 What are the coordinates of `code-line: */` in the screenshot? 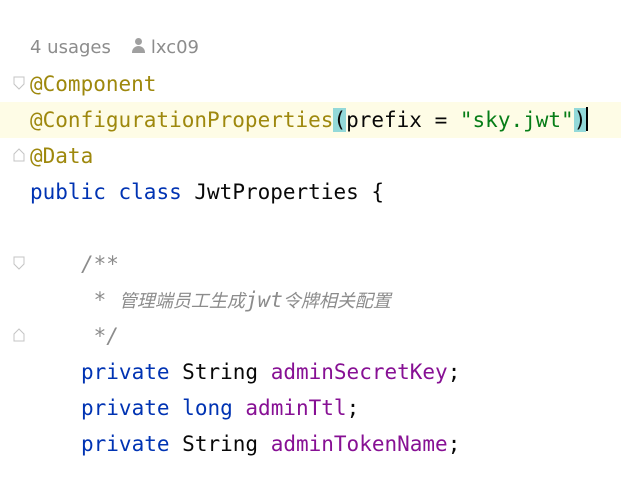 It's located at (310, 336).